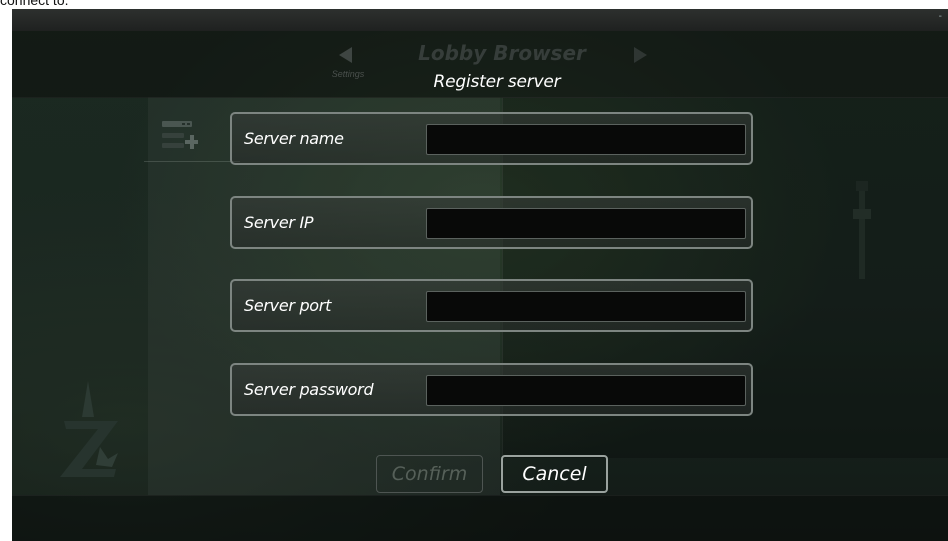 This screenshot has width=948, height=541. What do you see at coordinates (502, 53) in the screenshot?
I see `page-title: Lobby Browser` at bounding box center [502, 53].